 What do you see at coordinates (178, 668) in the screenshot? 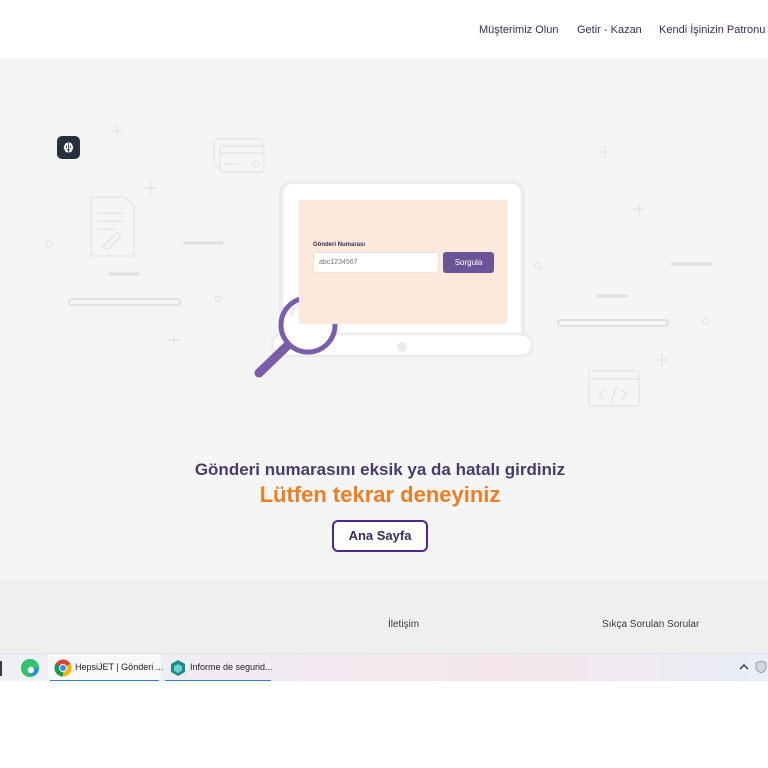
I see `security-app-icon` at bounding box center [178, 668].